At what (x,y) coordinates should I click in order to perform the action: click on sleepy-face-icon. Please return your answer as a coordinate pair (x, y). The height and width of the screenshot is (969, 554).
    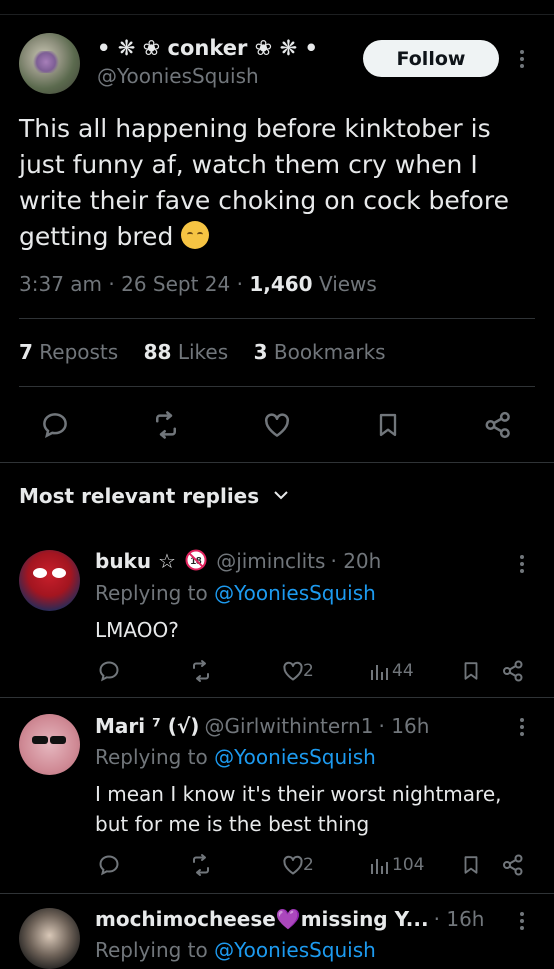
    Looking at the image, I should click on (195, 235).